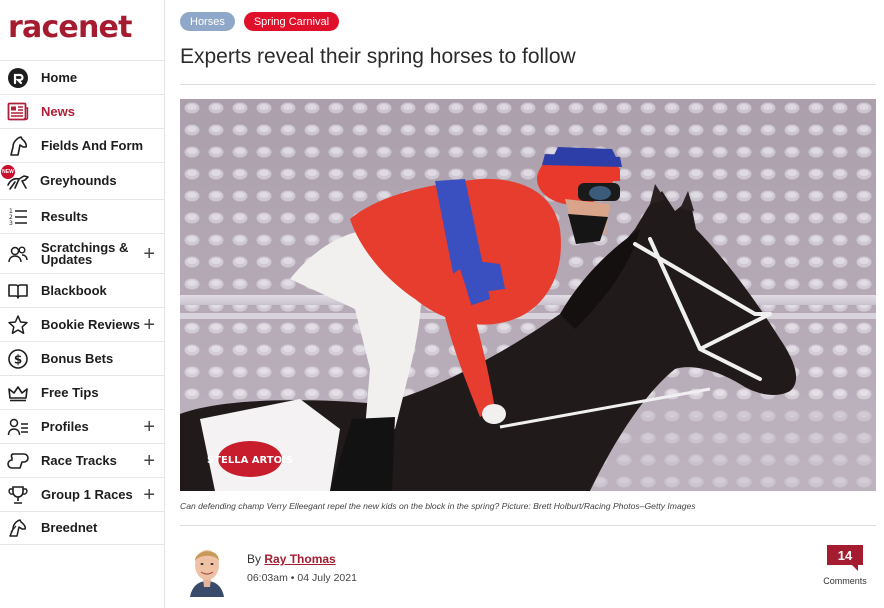 The width and height of the screenshot is (884, 608). I want to click on racenet-logo: racenet, so click(70, 27).